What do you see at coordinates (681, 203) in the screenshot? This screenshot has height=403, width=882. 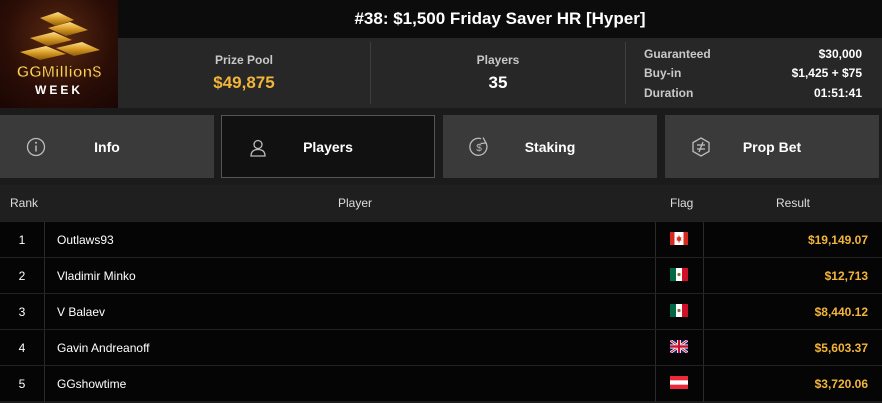 I see `column-header-flag: Flag` at bounding box center [681, 203].